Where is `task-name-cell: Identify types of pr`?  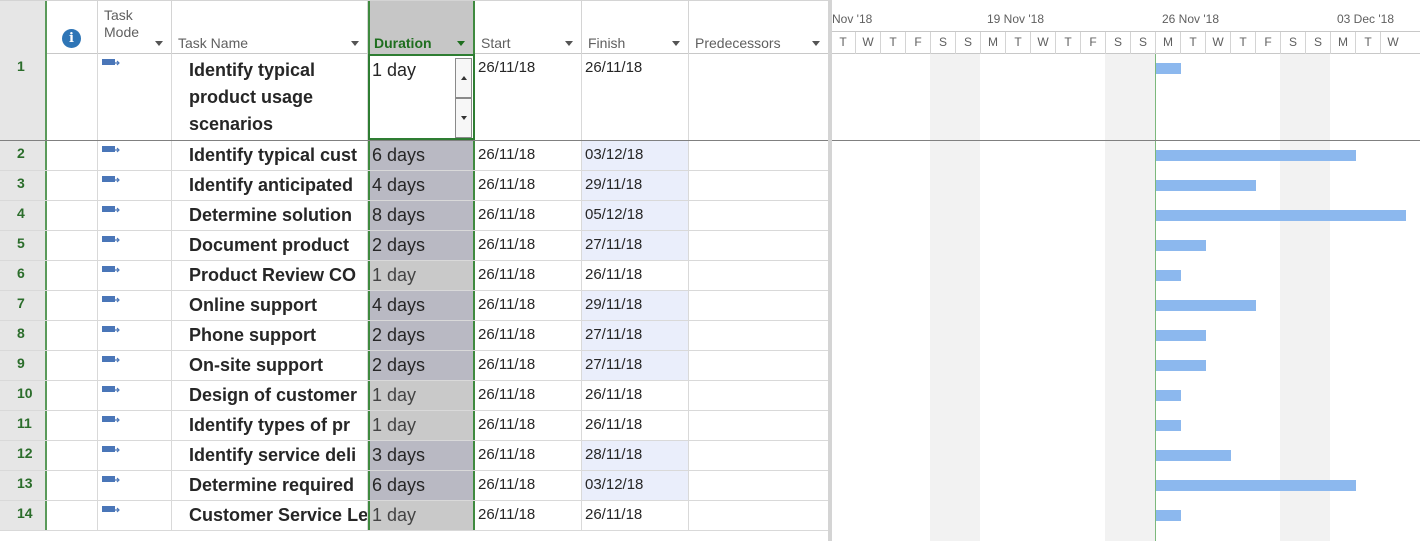 task-name-cell: Identify types of pr is located at coordinates (270, 425).